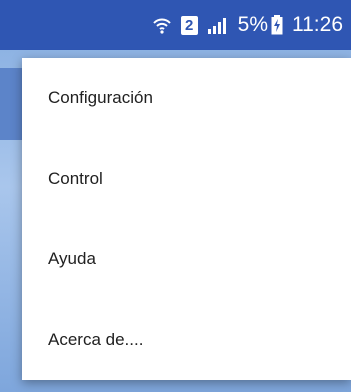 Image resolution: width=351 pixels, height=392 pixels. What do you see at coordinates (277, 25) in the screenshot?
I see `battery-charging-icon` at bounding box center [277, 25].